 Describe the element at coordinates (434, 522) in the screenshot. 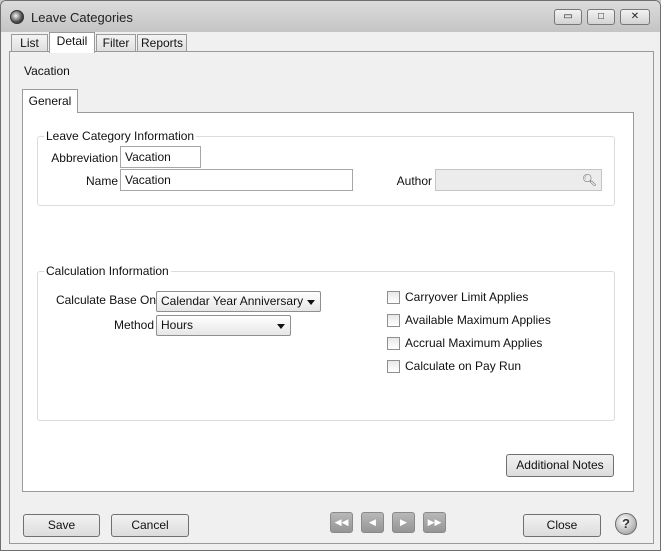

I see `last-record-button: ▶▶` at that location.